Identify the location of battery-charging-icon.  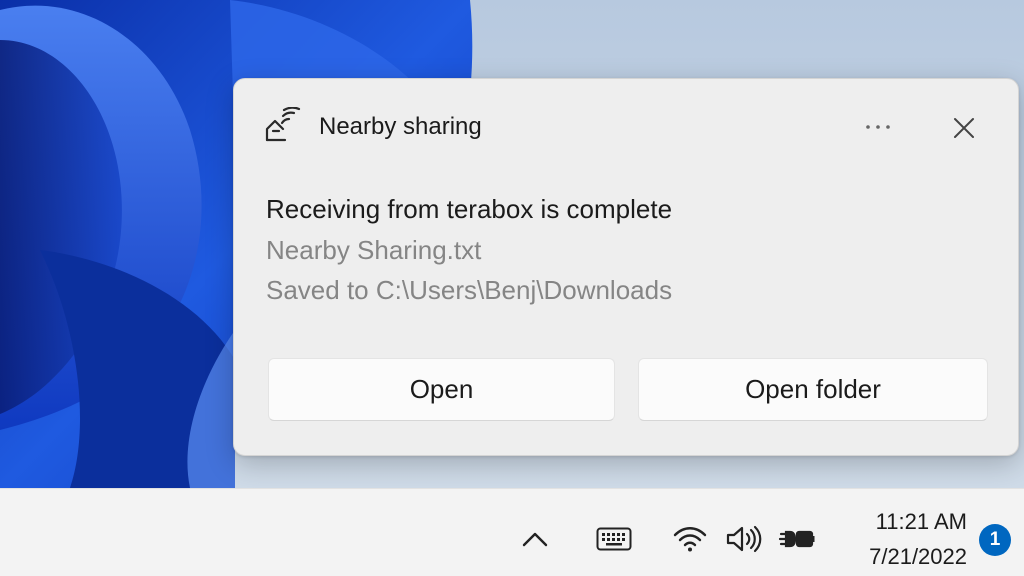
(796, 539).